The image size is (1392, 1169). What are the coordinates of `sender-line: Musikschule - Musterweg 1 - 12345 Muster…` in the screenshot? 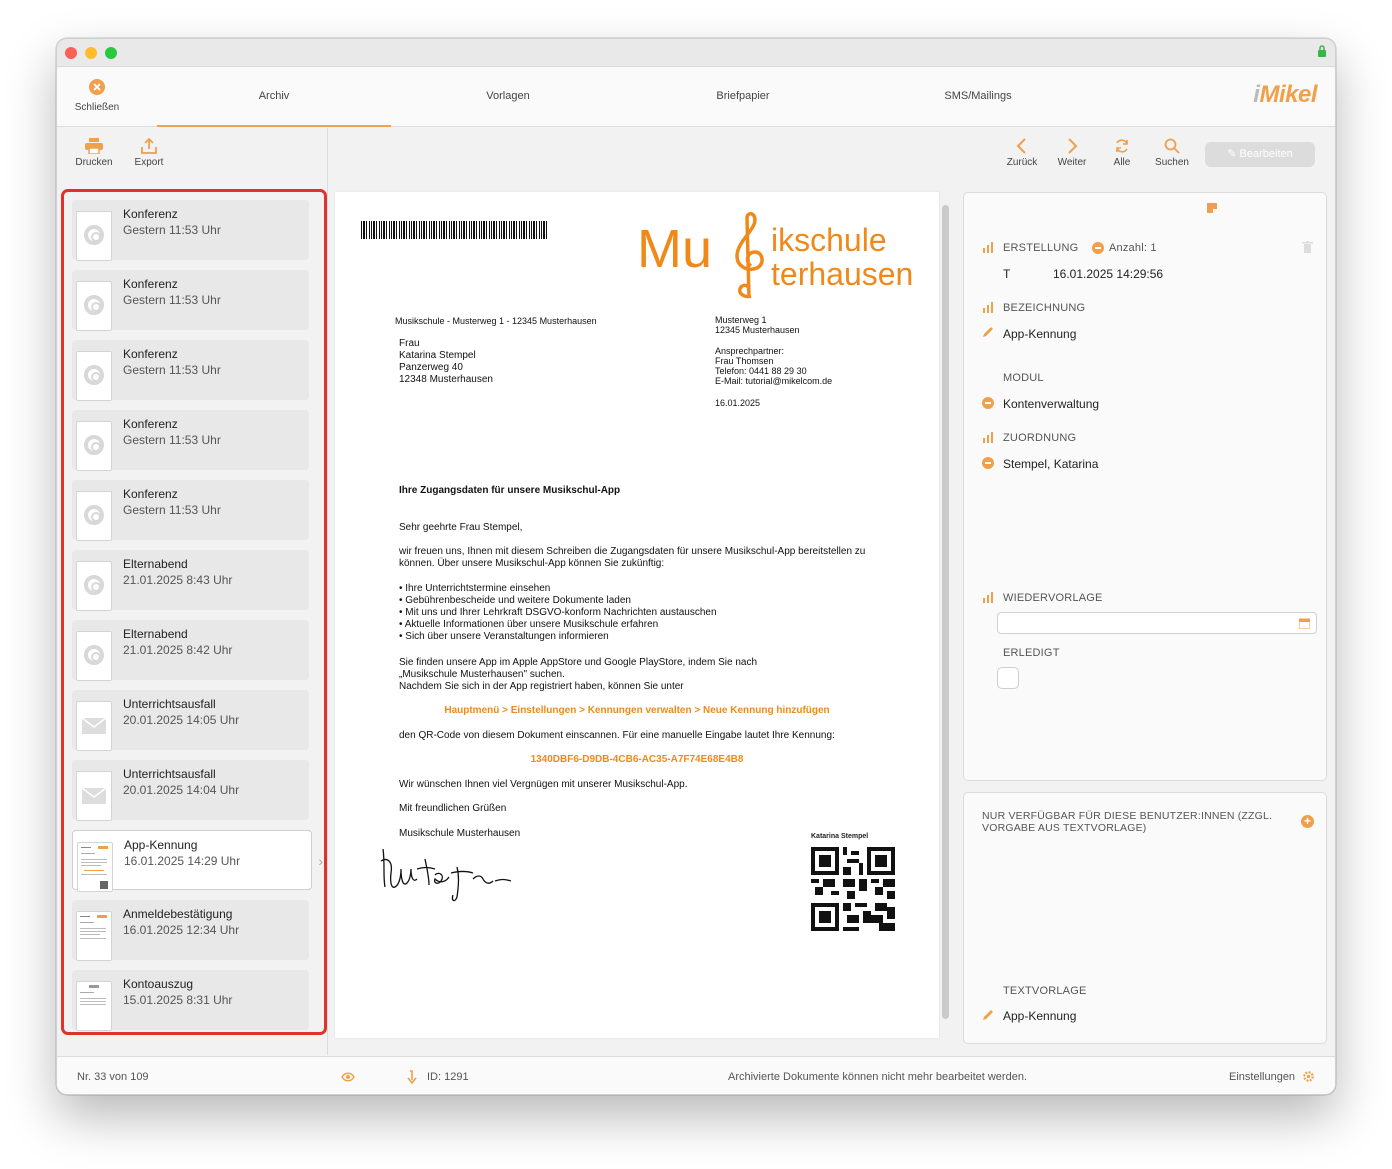 It's located at (496, 321).